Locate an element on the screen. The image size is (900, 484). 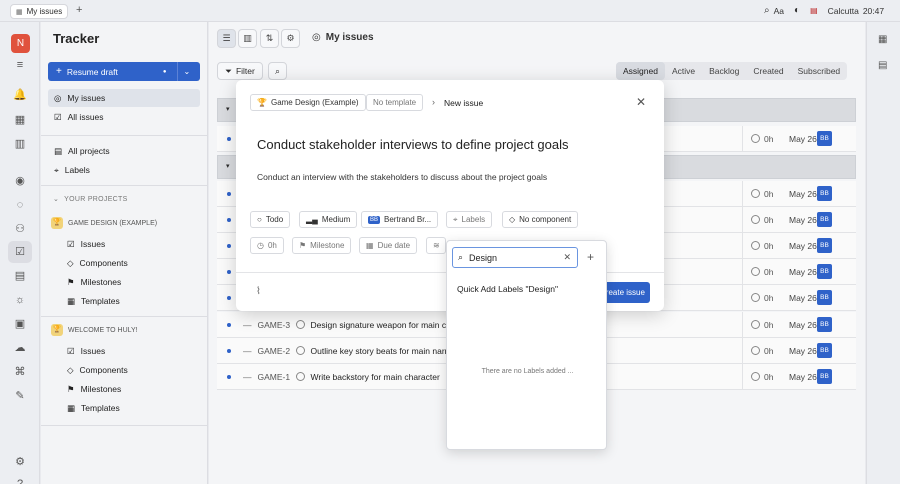
issue-title: Design signature weapon for main ch is located at coordinates (381, 325).